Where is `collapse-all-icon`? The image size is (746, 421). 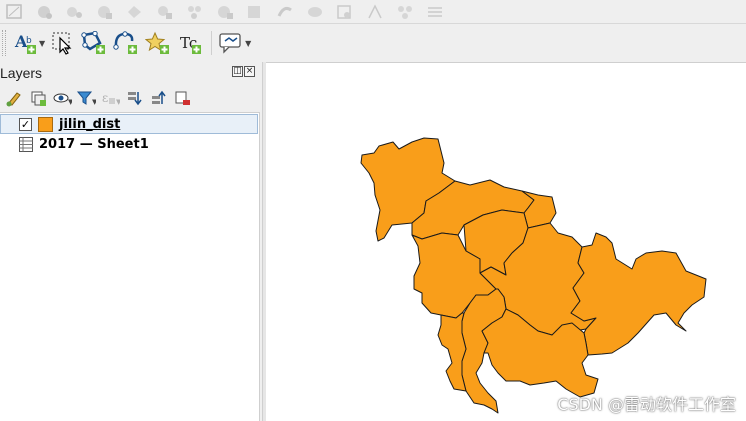
collapse-all-icon is located at coordinates (158, 98).